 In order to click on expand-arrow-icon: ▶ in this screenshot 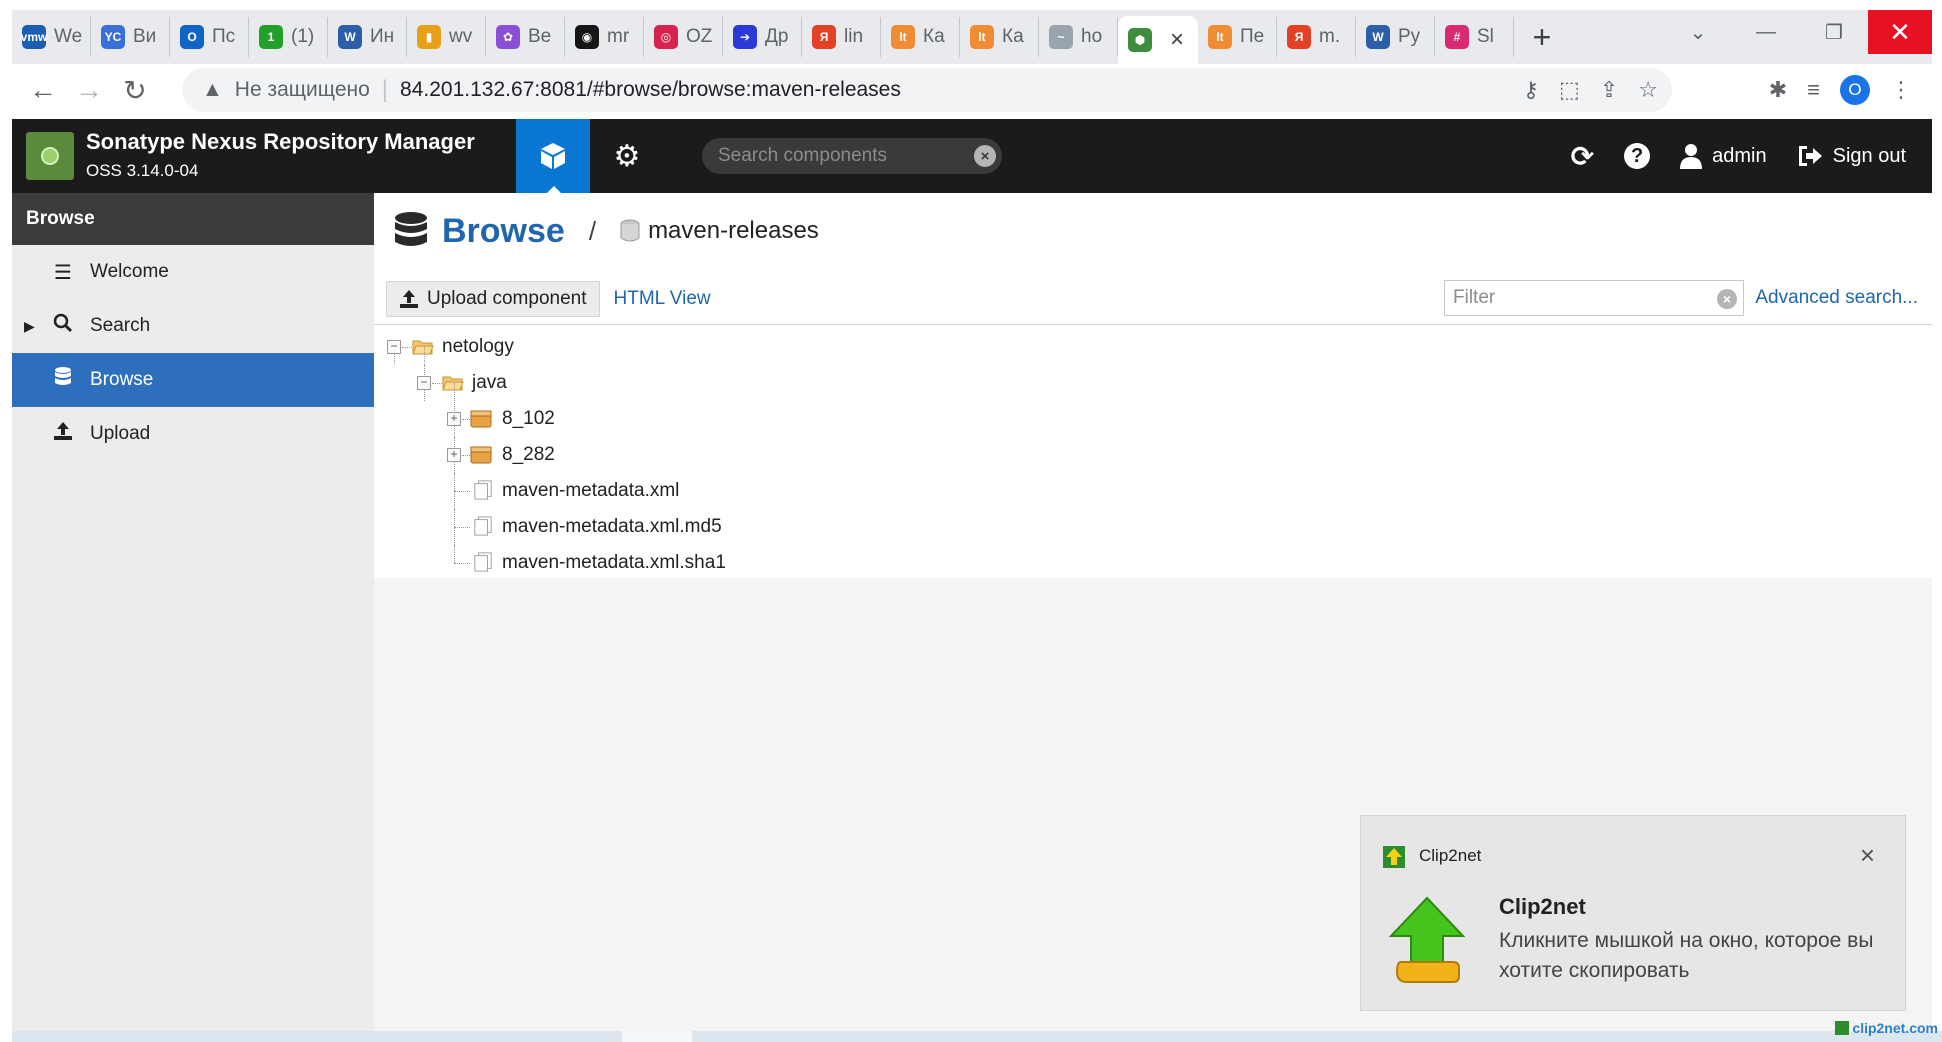, I will do `click(29, 326)`.